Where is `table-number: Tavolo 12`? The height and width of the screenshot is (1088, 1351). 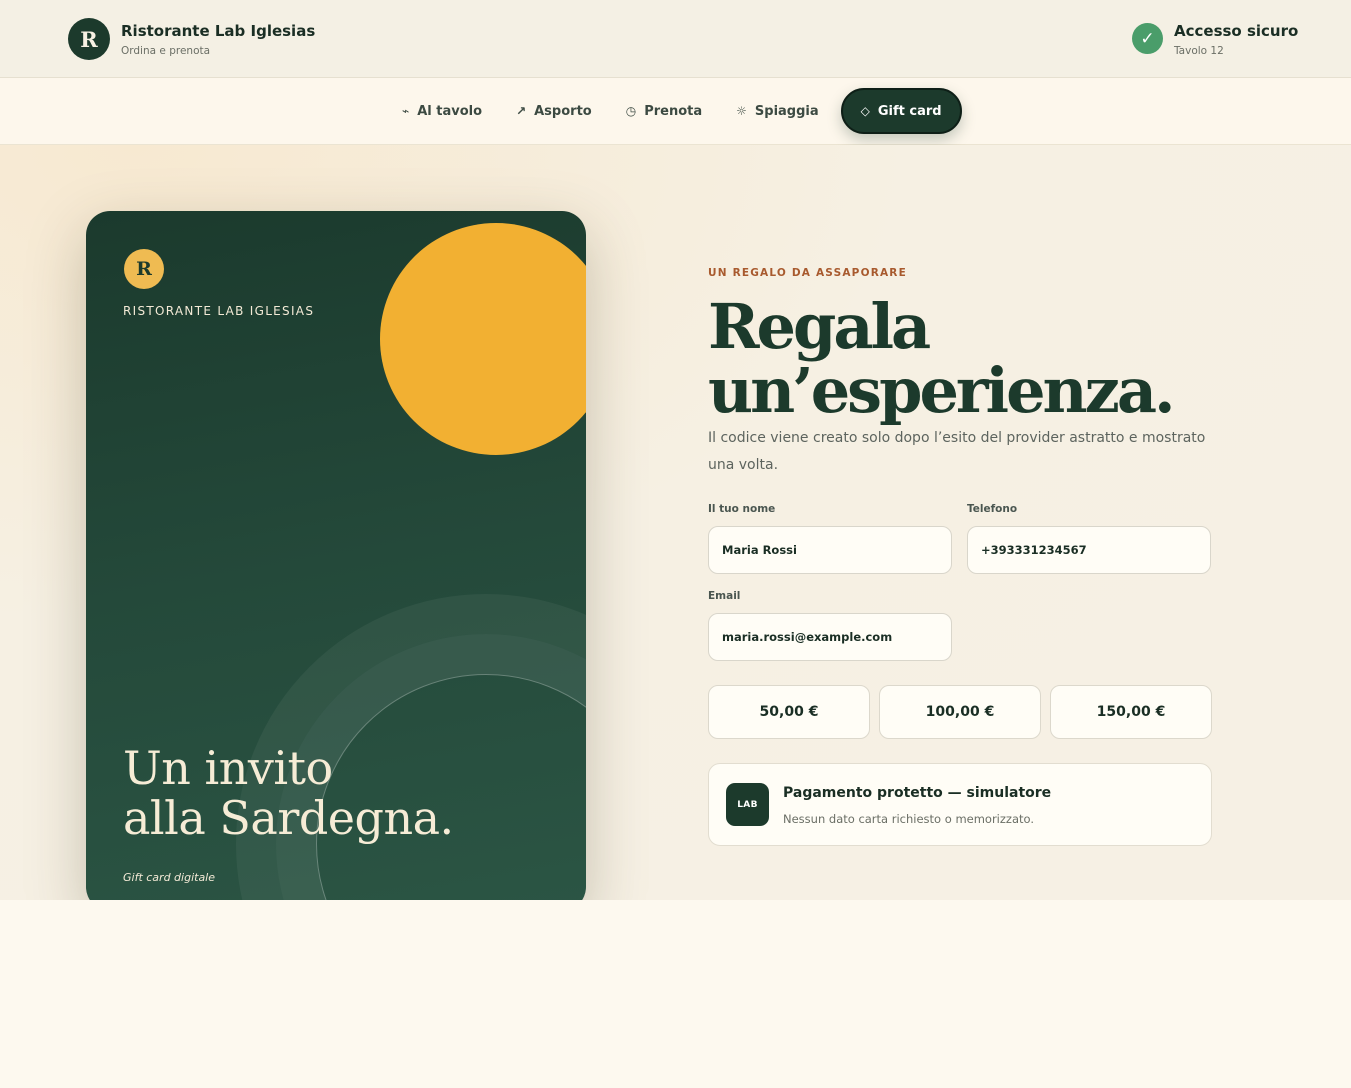 table-number: Tavolo 12 is located at coordinates (1199, 51).